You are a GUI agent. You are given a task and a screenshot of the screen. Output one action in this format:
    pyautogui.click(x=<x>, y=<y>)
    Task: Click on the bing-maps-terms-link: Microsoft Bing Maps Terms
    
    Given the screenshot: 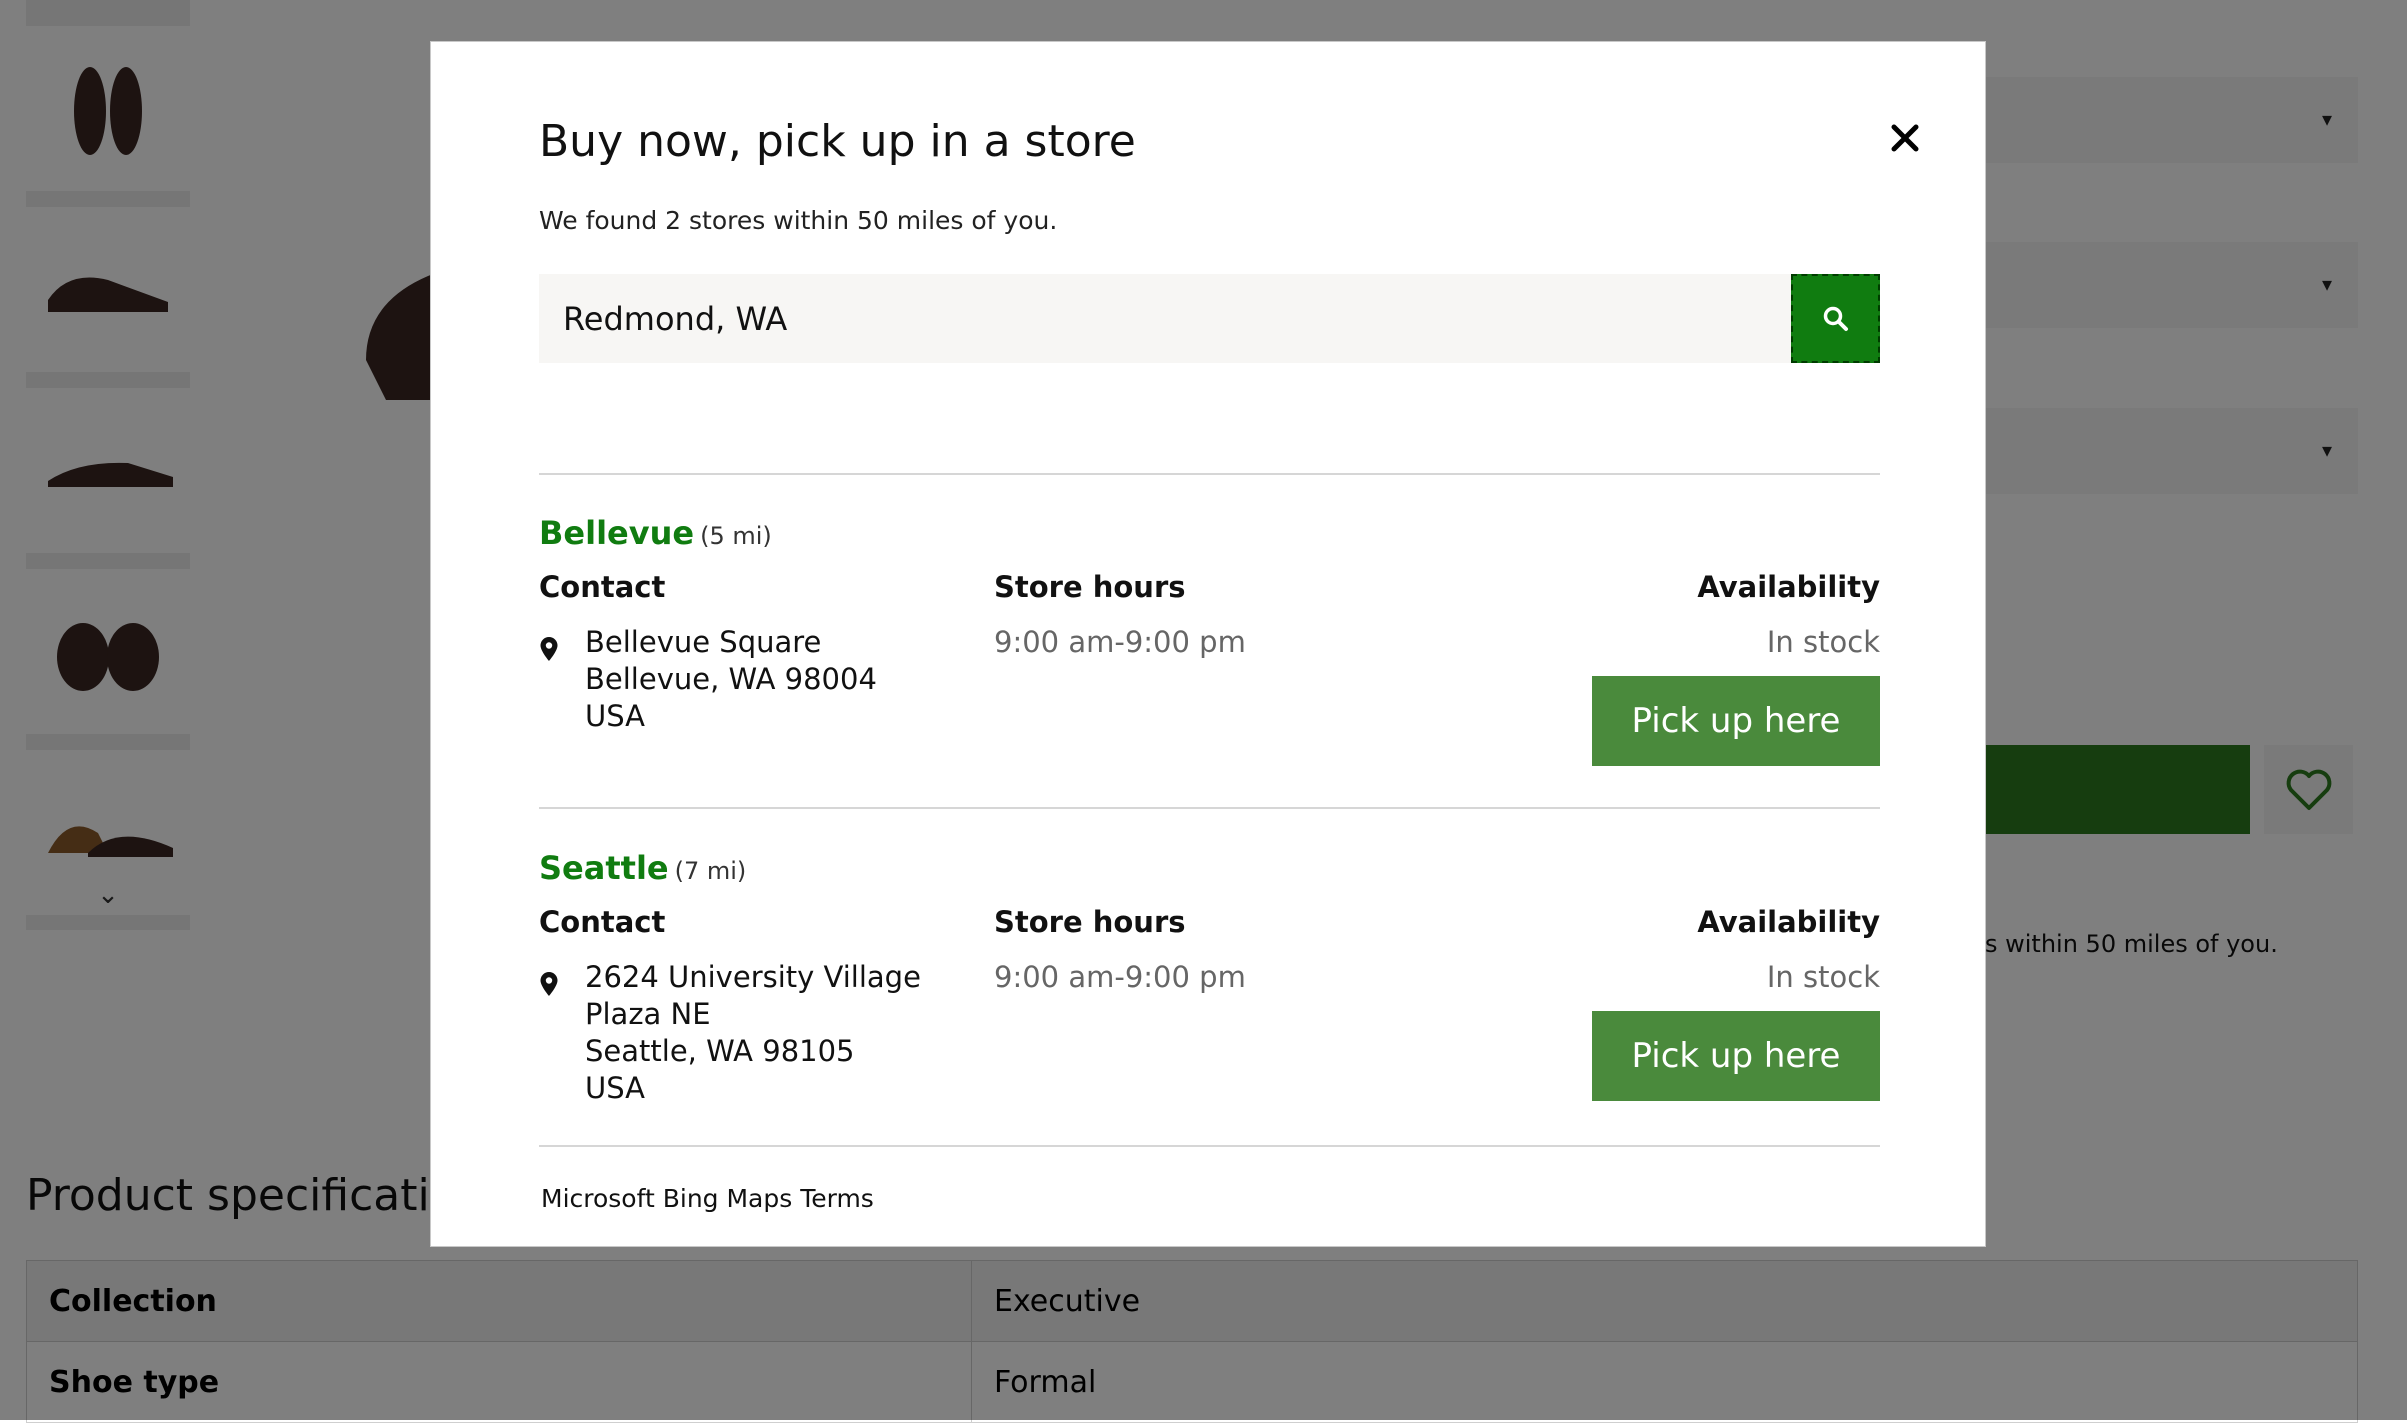 What is the action you would take?
    pyautogui.click(x=707, y=1198)
    